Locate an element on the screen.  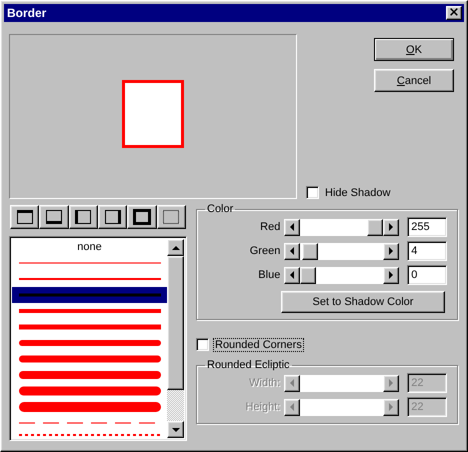
window-title: Border is located at coordinates (26, 13).